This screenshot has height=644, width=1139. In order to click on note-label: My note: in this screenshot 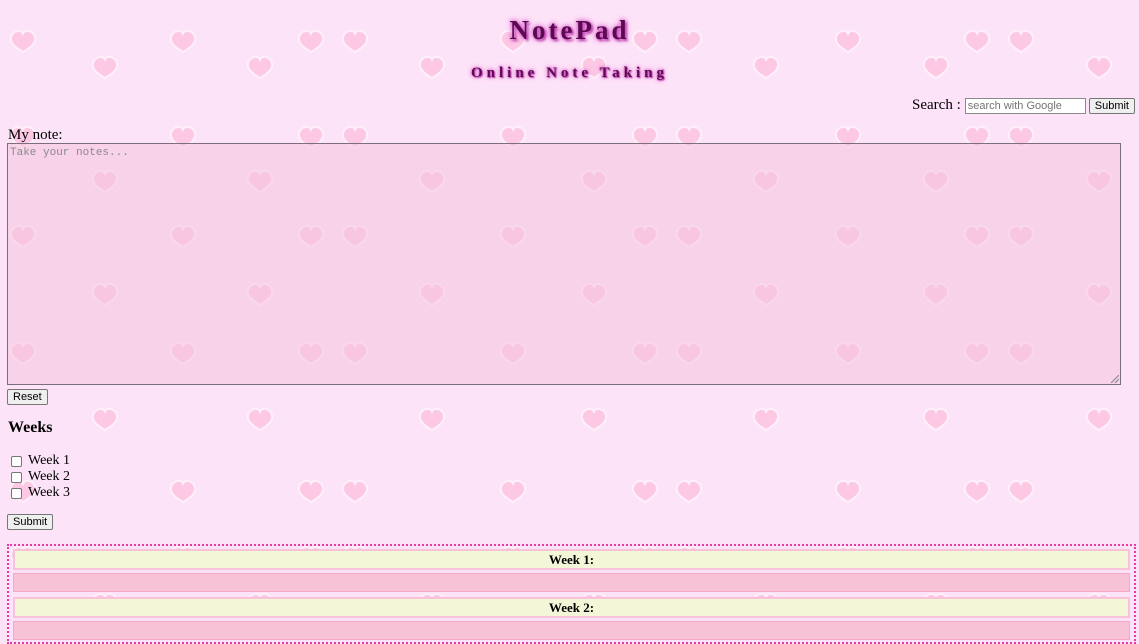, I will do `click(35, 135)`.